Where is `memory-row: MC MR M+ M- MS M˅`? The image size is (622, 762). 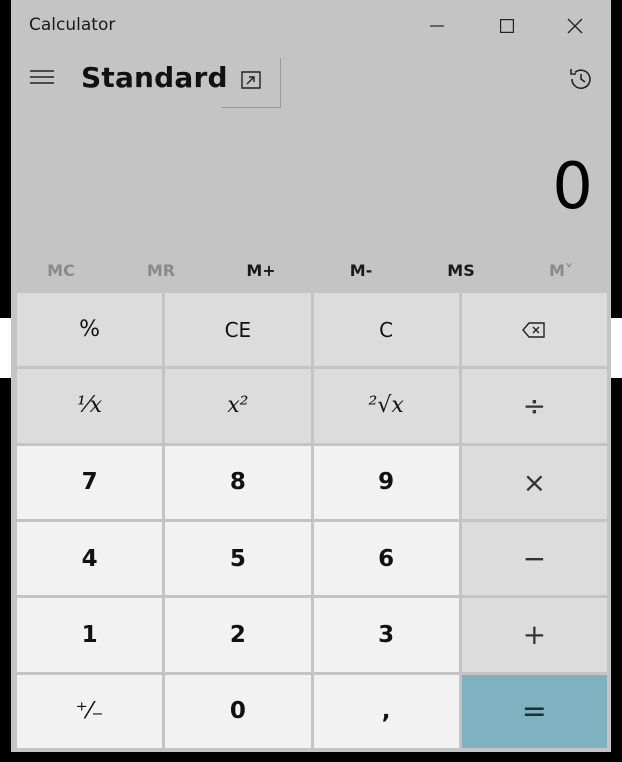
memory-row: MC MR M+ M- MS M˅ is located at coordinates (311, 271).